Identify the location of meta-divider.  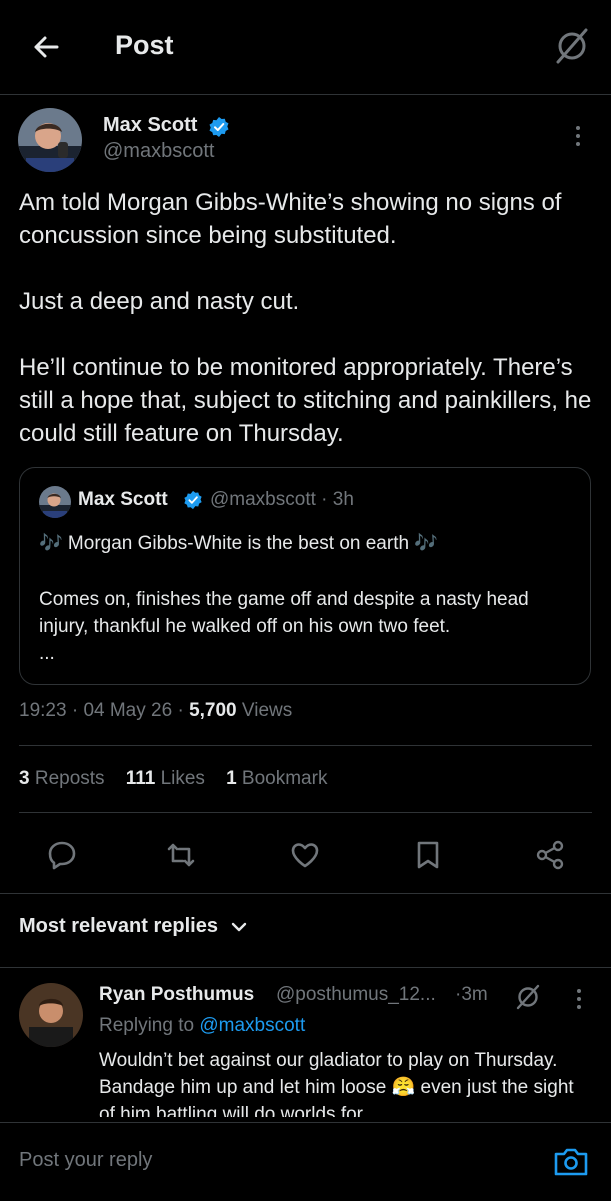
(305, 745).